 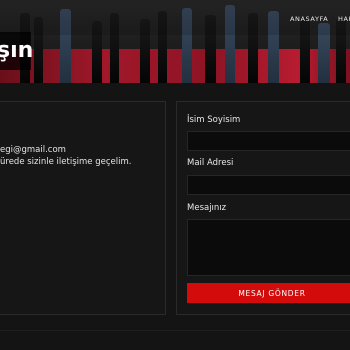 What do you see at coordinates (268, 247) in the screenshot?
I see `message-textarea` at bounding box center [268, 247].